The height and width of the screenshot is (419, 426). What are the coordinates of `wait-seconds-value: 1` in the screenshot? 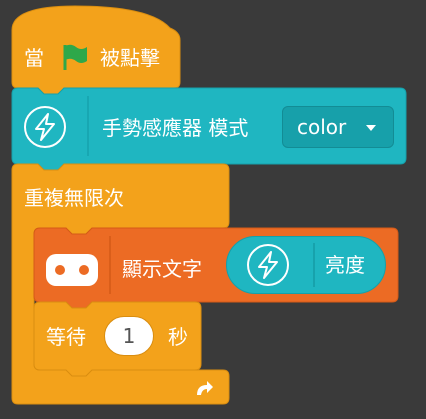 It's located at (129, 336).